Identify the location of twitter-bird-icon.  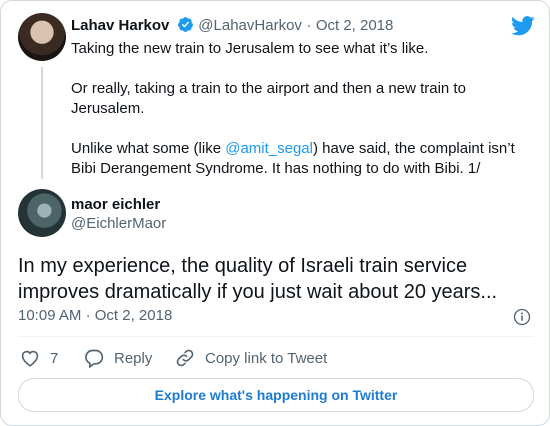
(523, 26).